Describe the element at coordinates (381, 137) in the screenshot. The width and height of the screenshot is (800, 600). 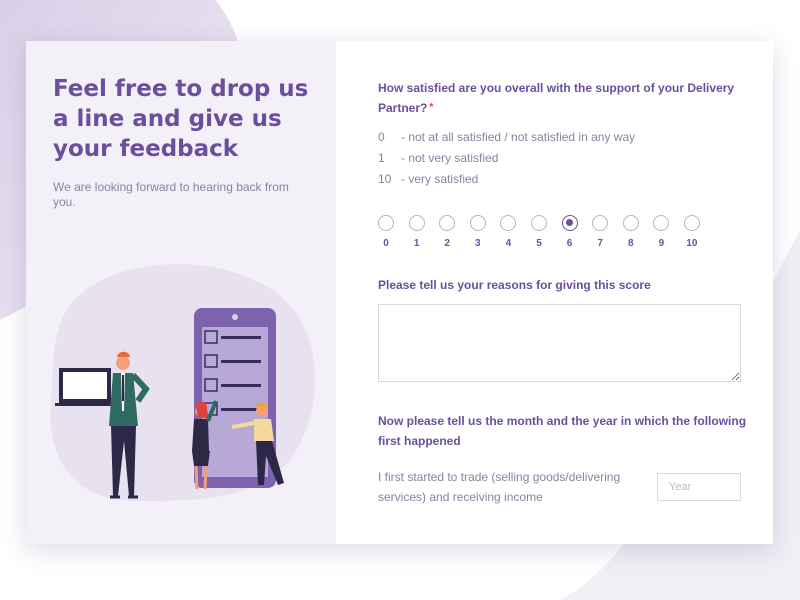
I see `scale-legend-value: 0` at that location.